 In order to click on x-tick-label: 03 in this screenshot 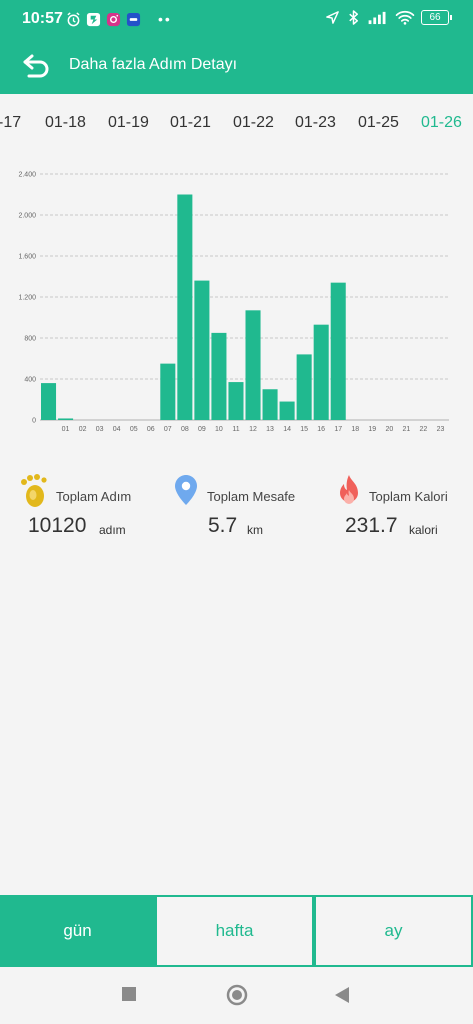, I will do `click(100, 429)`.